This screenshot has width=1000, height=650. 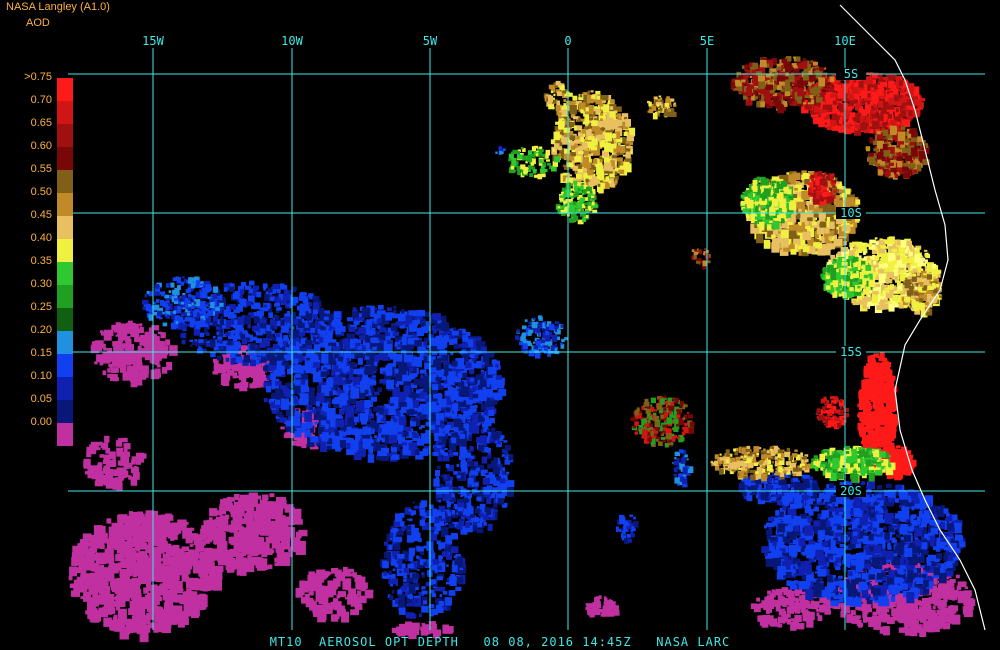 I want to click on legend-label: 0.20, so click(x=41, y=330).